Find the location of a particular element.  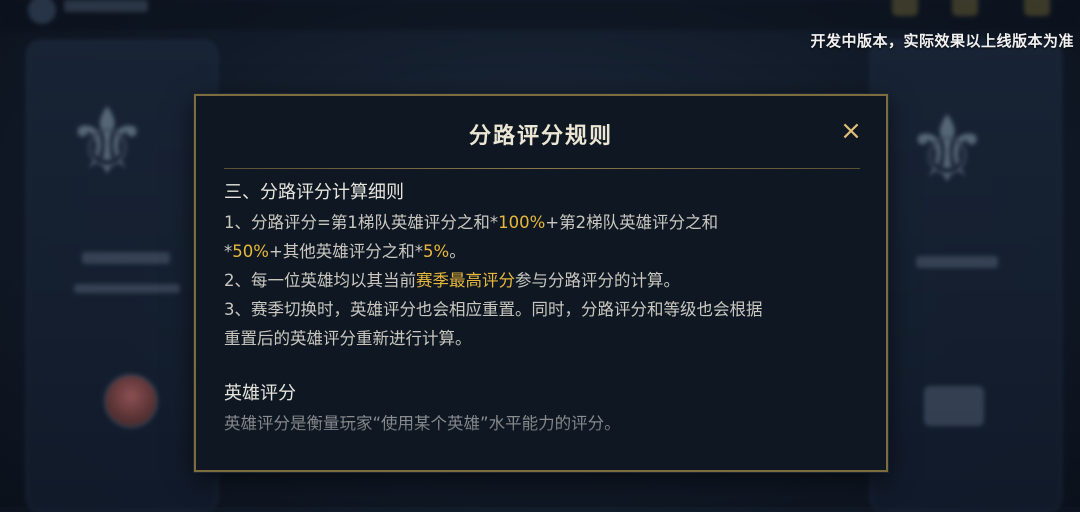

close-icon: × is located at coordinates (851, 131).